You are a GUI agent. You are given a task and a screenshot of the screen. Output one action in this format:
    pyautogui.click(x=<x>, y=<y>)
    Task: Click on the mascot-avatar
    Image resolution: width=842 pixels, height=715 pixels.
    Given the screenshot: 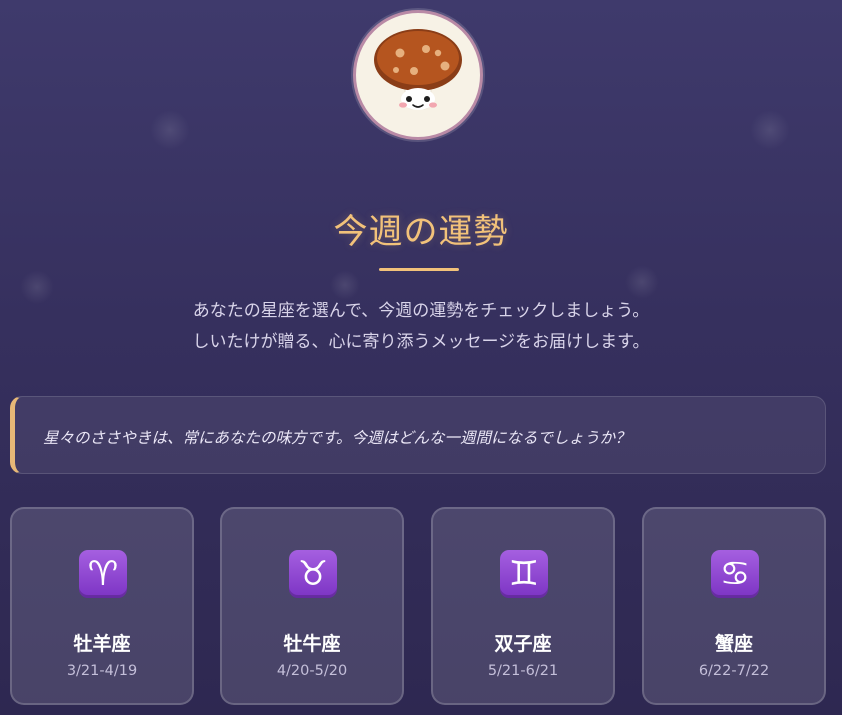 What is the action you would take?
    pyautogui.click(x=418, y=75)
    